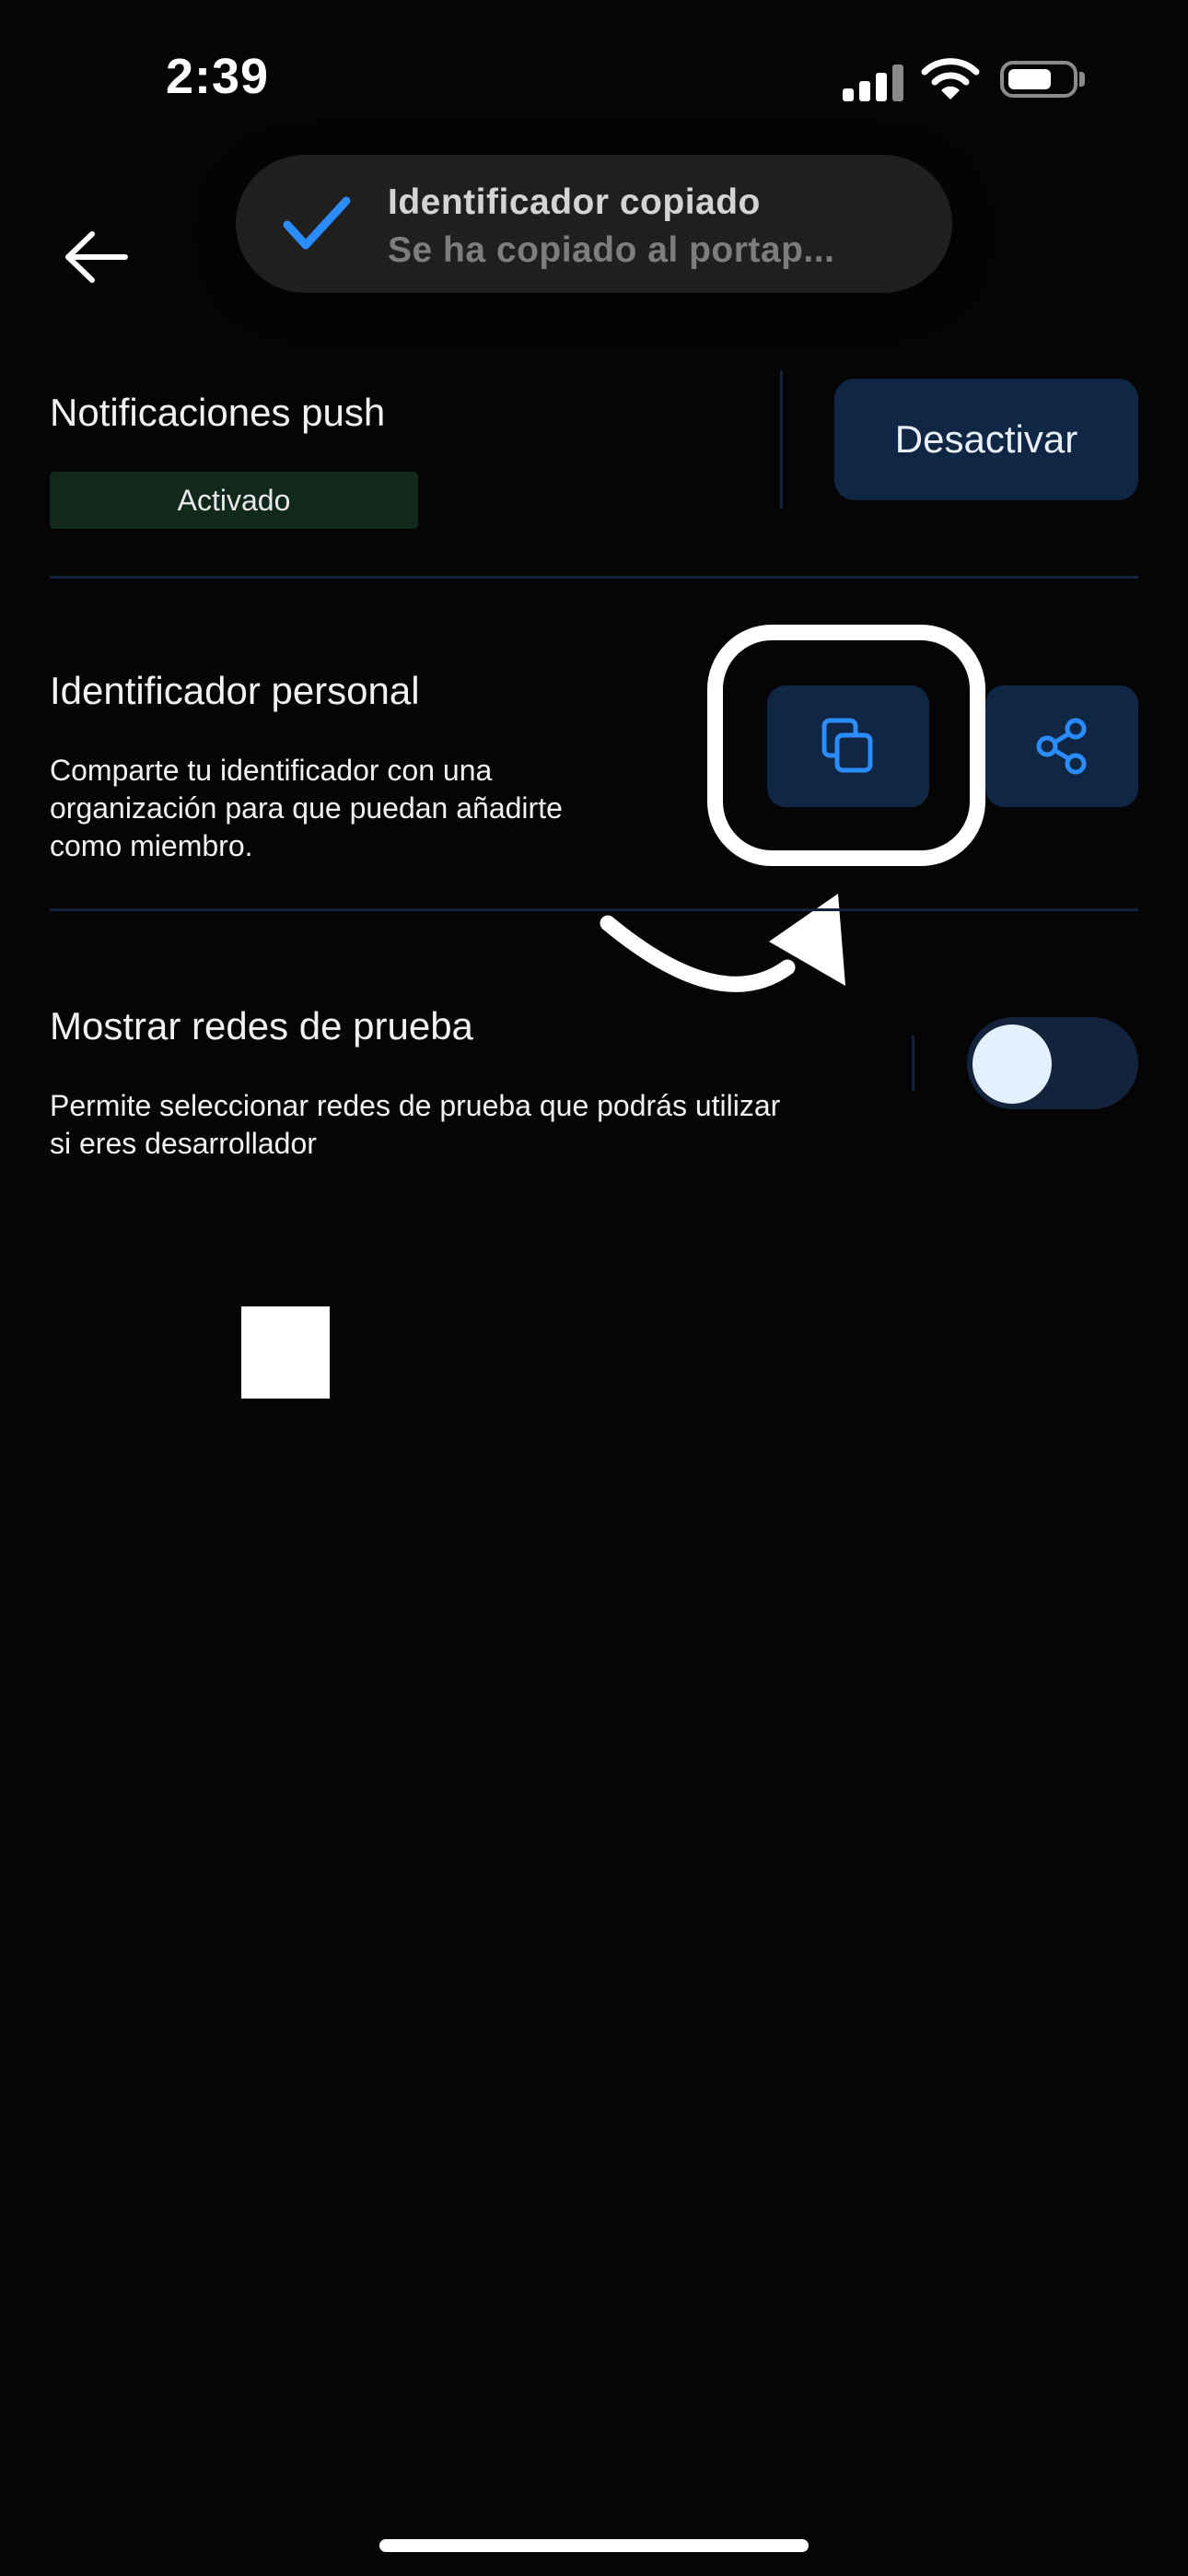 The height and width of the screenshot is (2576, 1188). Describe the element at coordinates (271, 770) in the screenshot. I see `description-line: Comparte tu identificador con una` at that location.